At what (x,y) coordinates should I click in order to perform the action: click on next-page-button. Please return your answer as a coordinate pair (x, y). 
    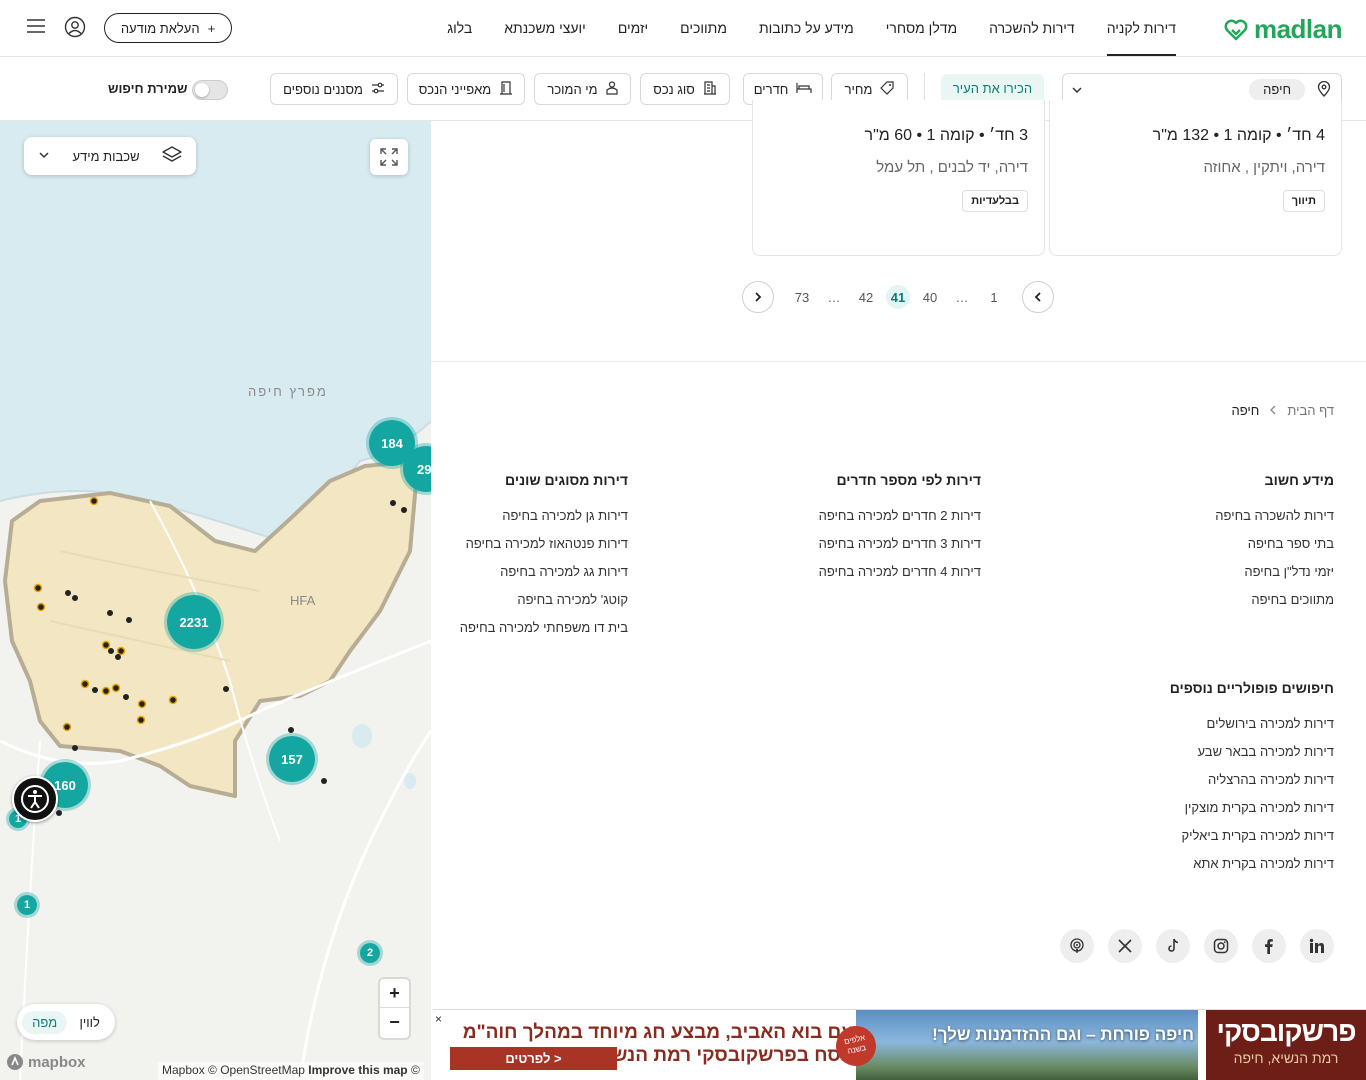
    Looking at the image, I should click on (758, 297).